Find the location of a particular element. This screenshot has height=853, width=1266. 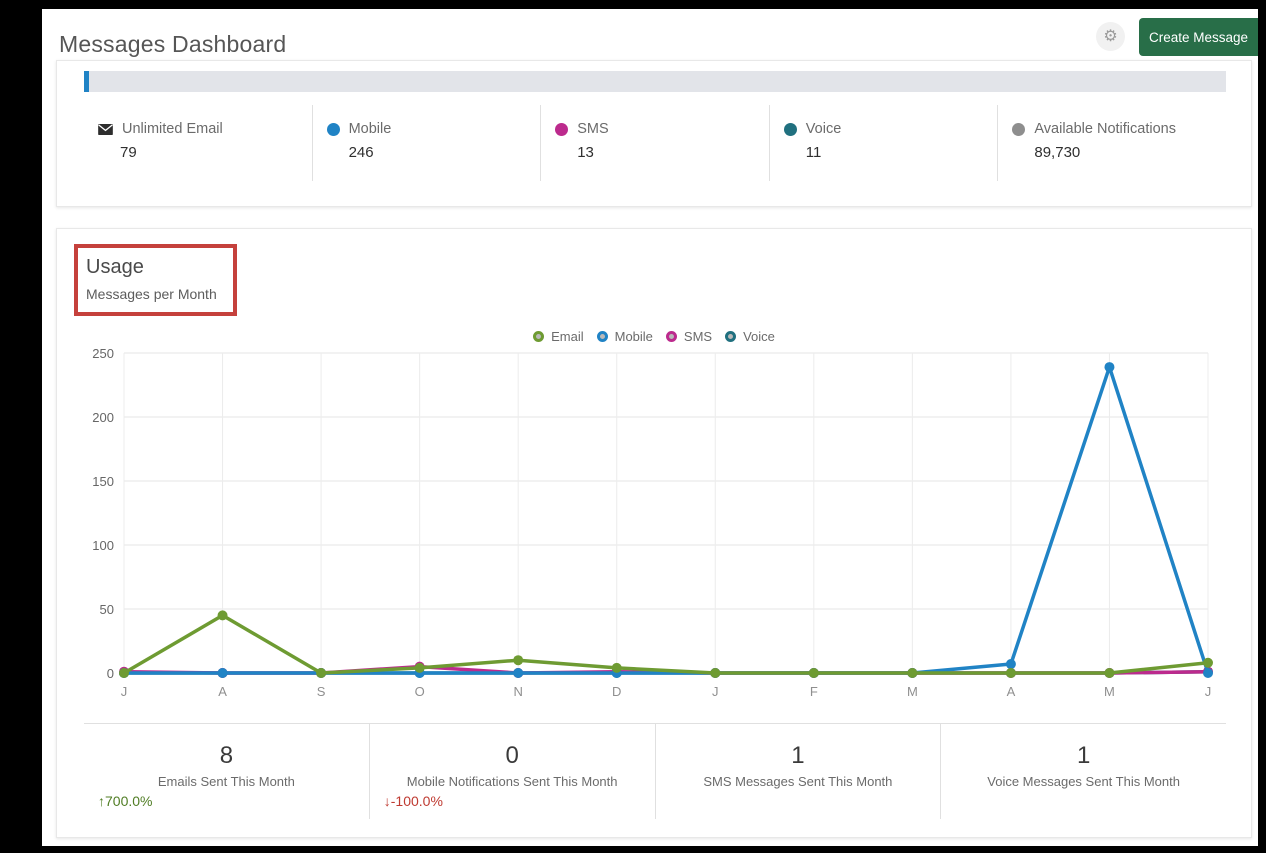

series-line-email is located at coordinates (666, 644).